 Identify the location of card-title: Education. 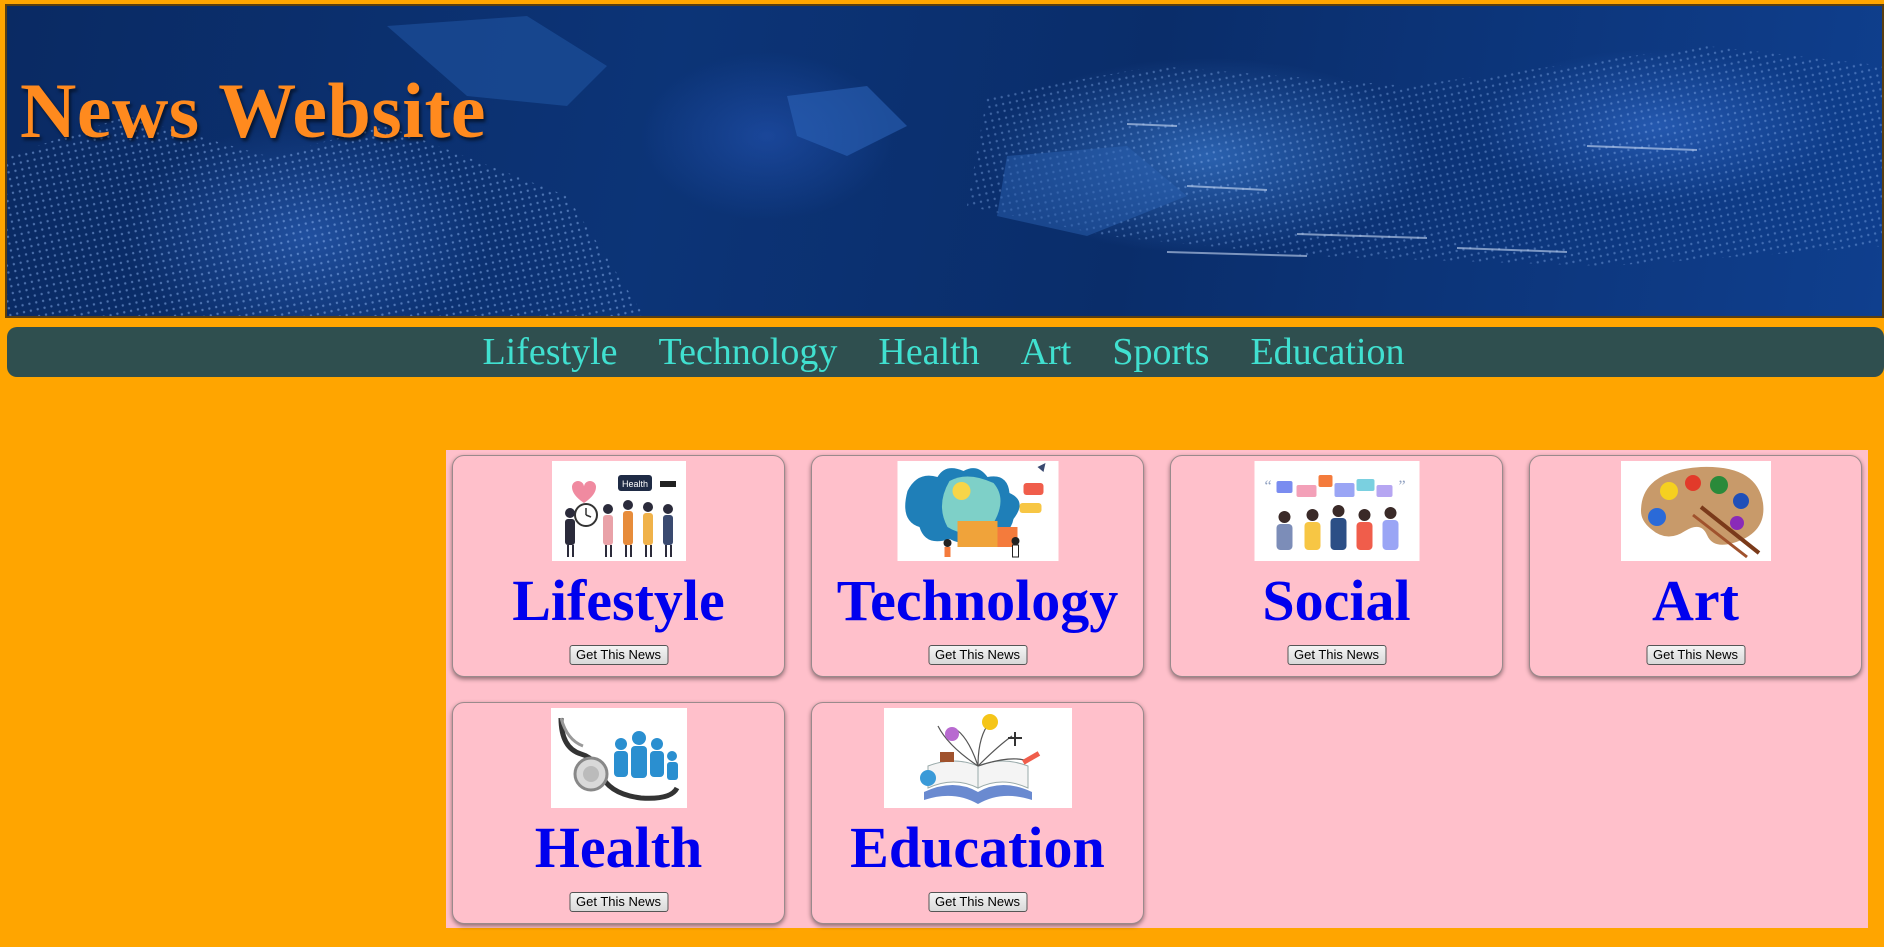
(977, 847).